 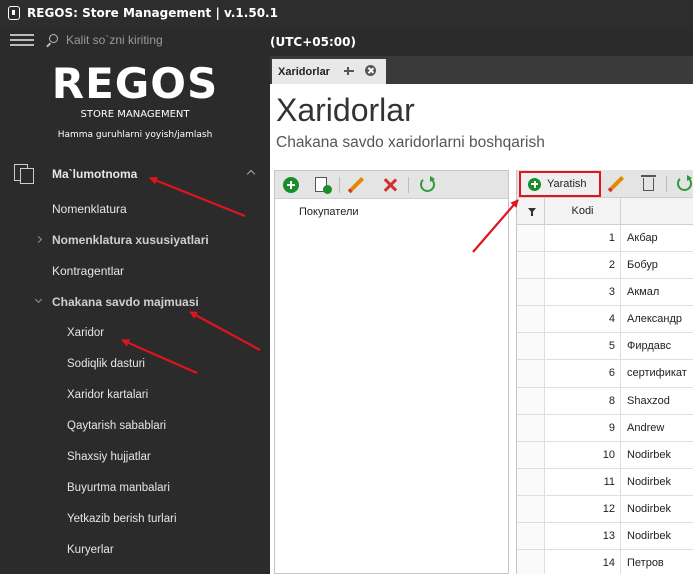 What do you see at coordinates (118, 488) in the screenshot?
I see `sidebar-item-label: Buyurtma manbalari` at bounding box center [118, 488].